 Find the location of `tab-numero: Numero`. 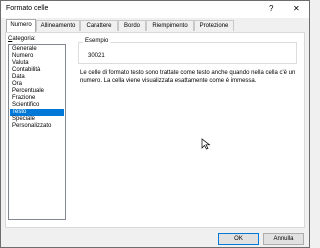

tab-numero: Numero is located at coordinates (21, 25).